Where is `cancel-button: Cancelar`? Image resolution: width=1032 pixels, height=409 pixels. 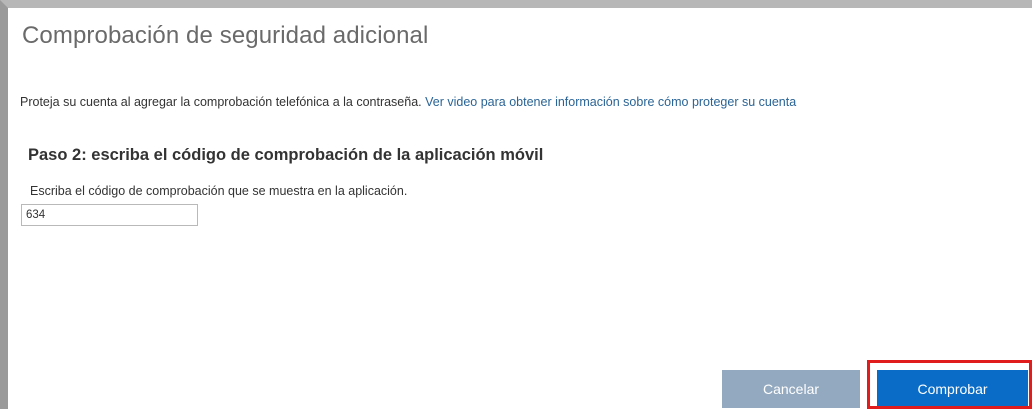
cancel-button: Cancelar is located at coordinates (791, 389).